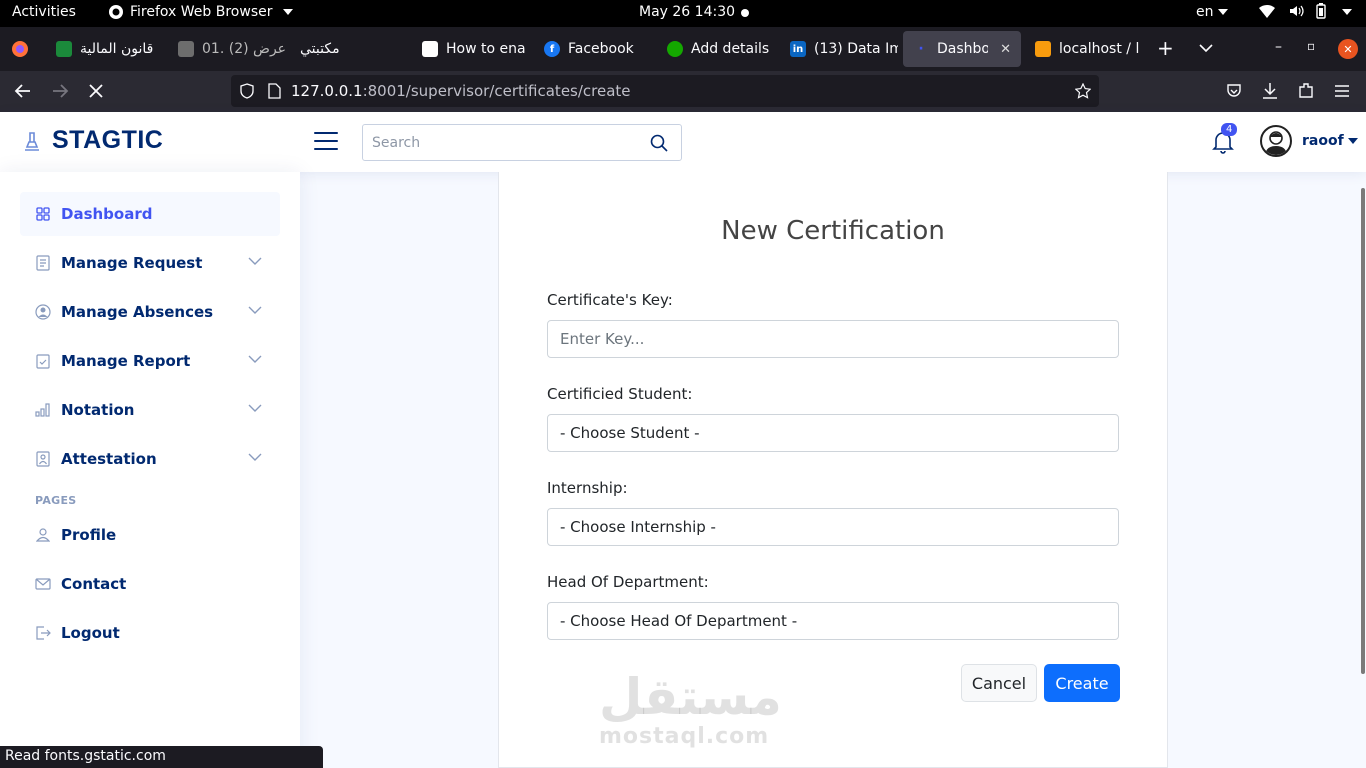 The image size is (1366, 768). Describe the element at coordinates (856, 49) in the screenshot. I see `tab-label: (13) Data Im` at that location.